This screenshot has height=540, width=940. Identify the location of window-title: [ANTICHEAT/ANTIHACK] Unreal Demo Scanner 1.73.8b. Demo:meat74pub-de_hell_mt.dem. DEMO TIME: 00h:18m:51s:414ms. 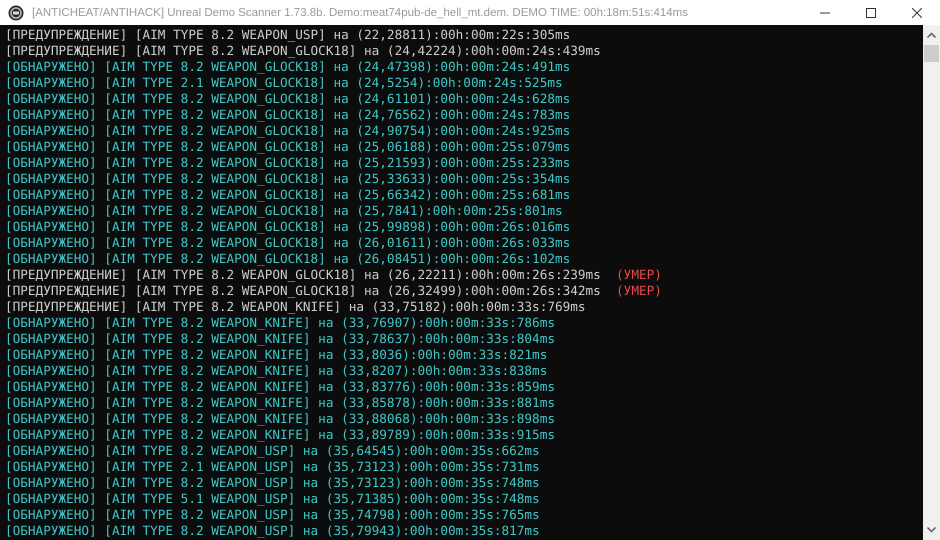
(360, 12).